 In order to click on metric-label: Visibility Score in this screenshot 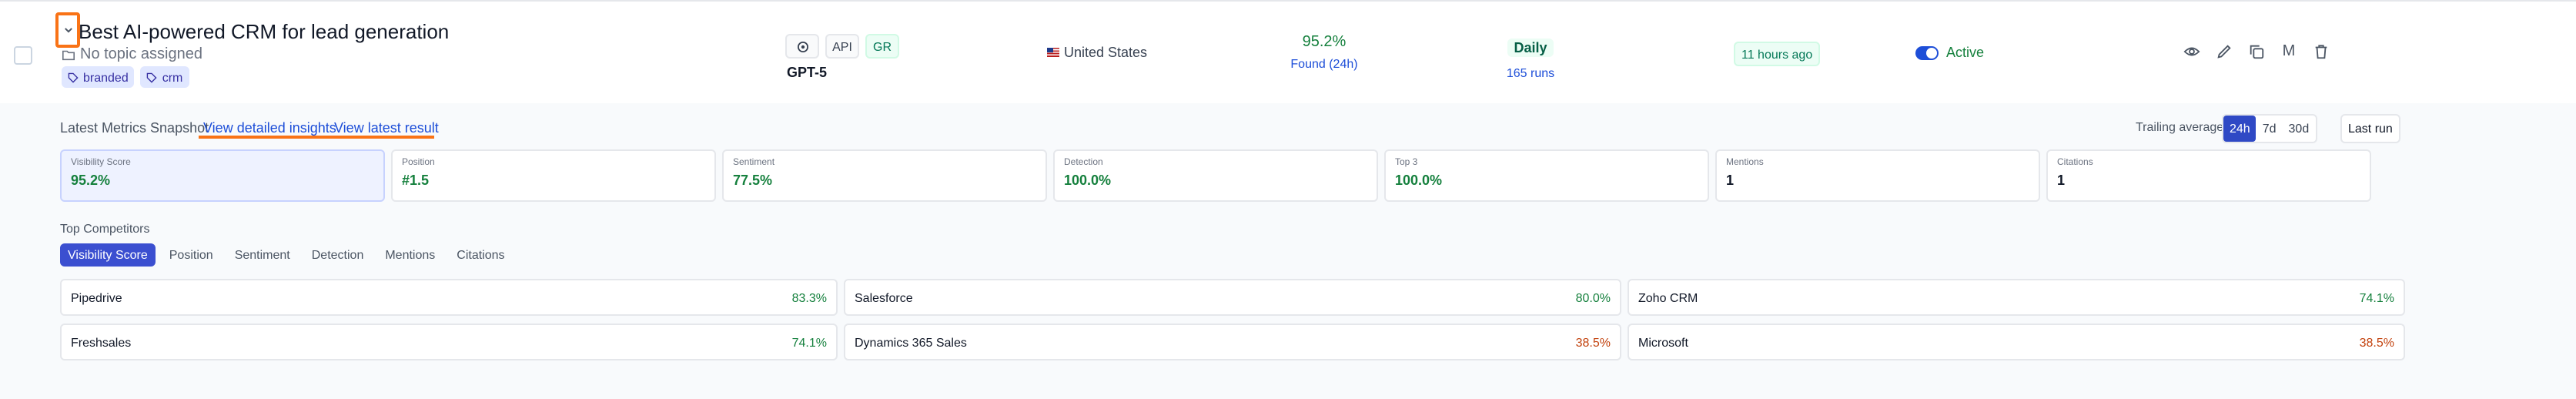, I will do `click(101, 163)`.